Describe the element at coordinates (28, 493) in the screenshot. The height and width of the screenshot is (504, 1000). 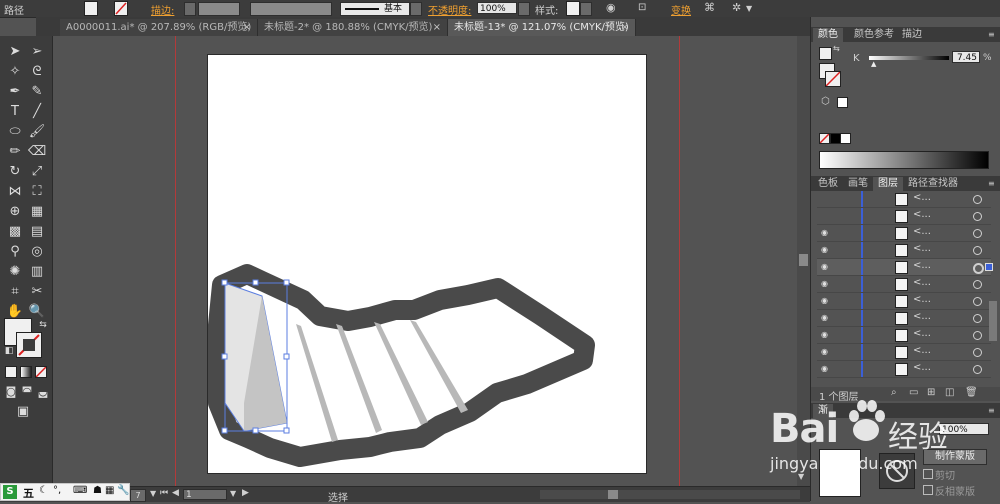
I see `ime-mode-label: 五` at that location.